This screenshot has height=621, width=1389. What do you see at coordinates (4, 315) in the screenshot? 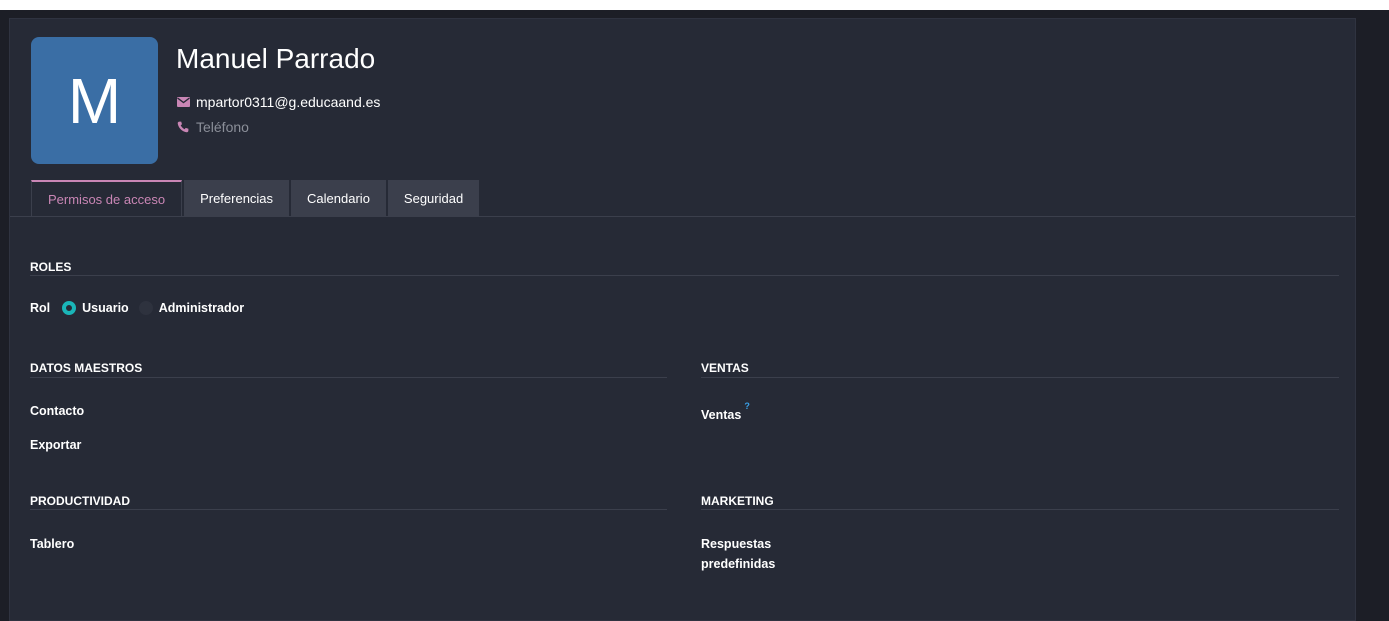
I see `left-margin` at bounding box center [4, 315].